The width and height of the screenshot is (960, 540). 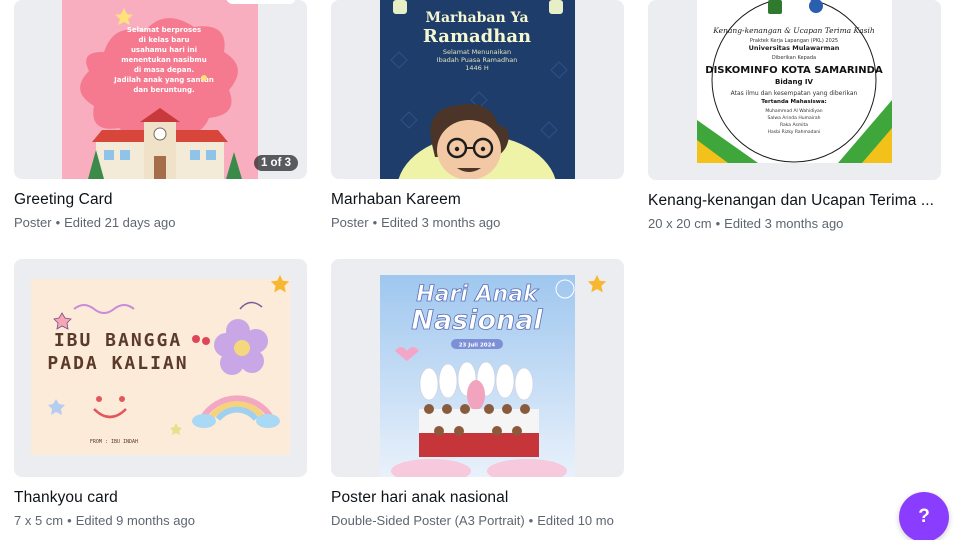 I want to click on svg-text: di masa depan., so click(x=164, y=70).